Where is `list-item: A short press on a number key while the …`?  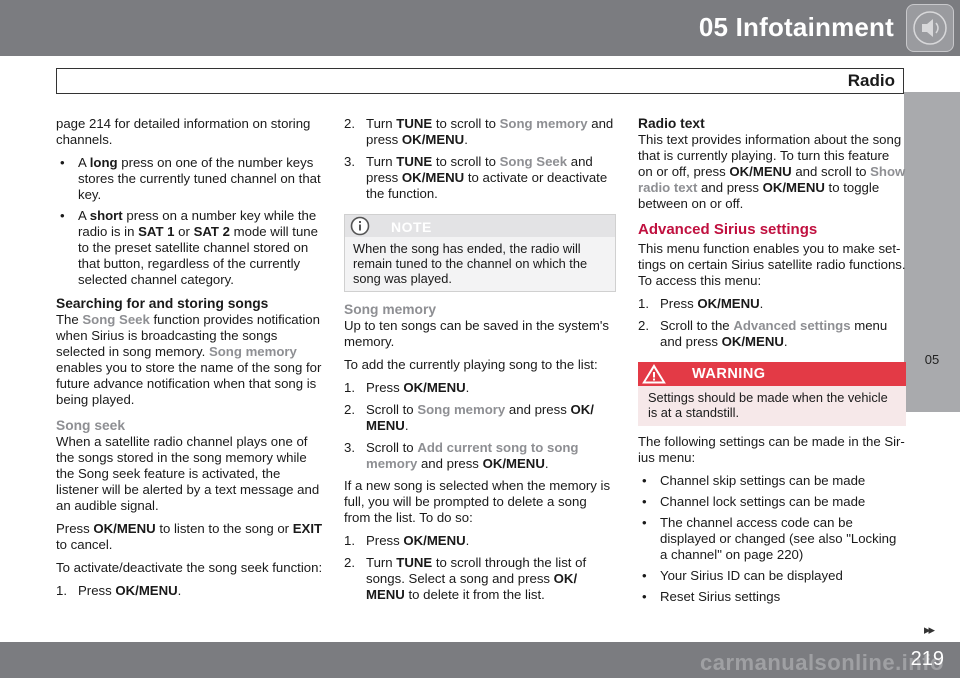 list-item: A short press on a number key while the … is located at coordinates (190, 248).